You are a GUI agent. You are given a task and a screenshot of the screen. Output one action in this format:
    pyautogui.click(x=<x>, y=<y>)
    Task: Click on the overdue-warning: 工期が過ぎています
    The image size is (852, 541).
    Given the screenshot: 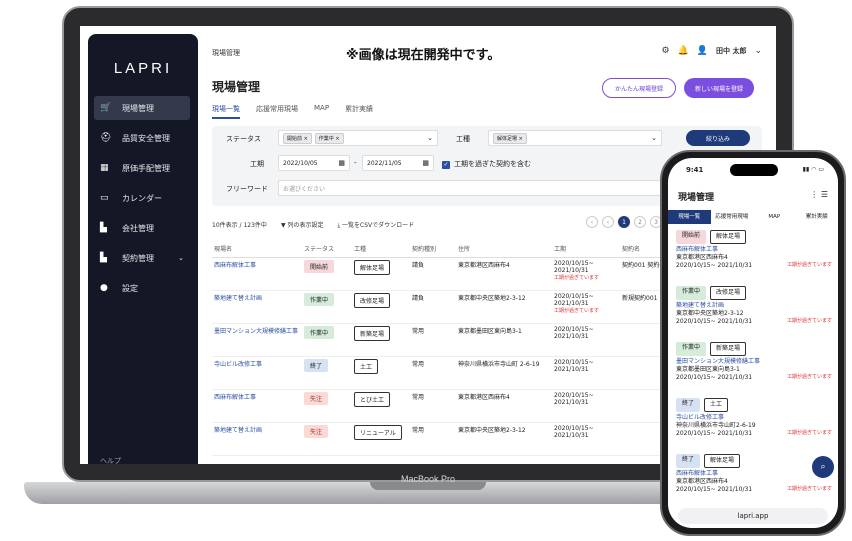 What is the action you would take?
    pyautogui.click(x=809, y=265)
    